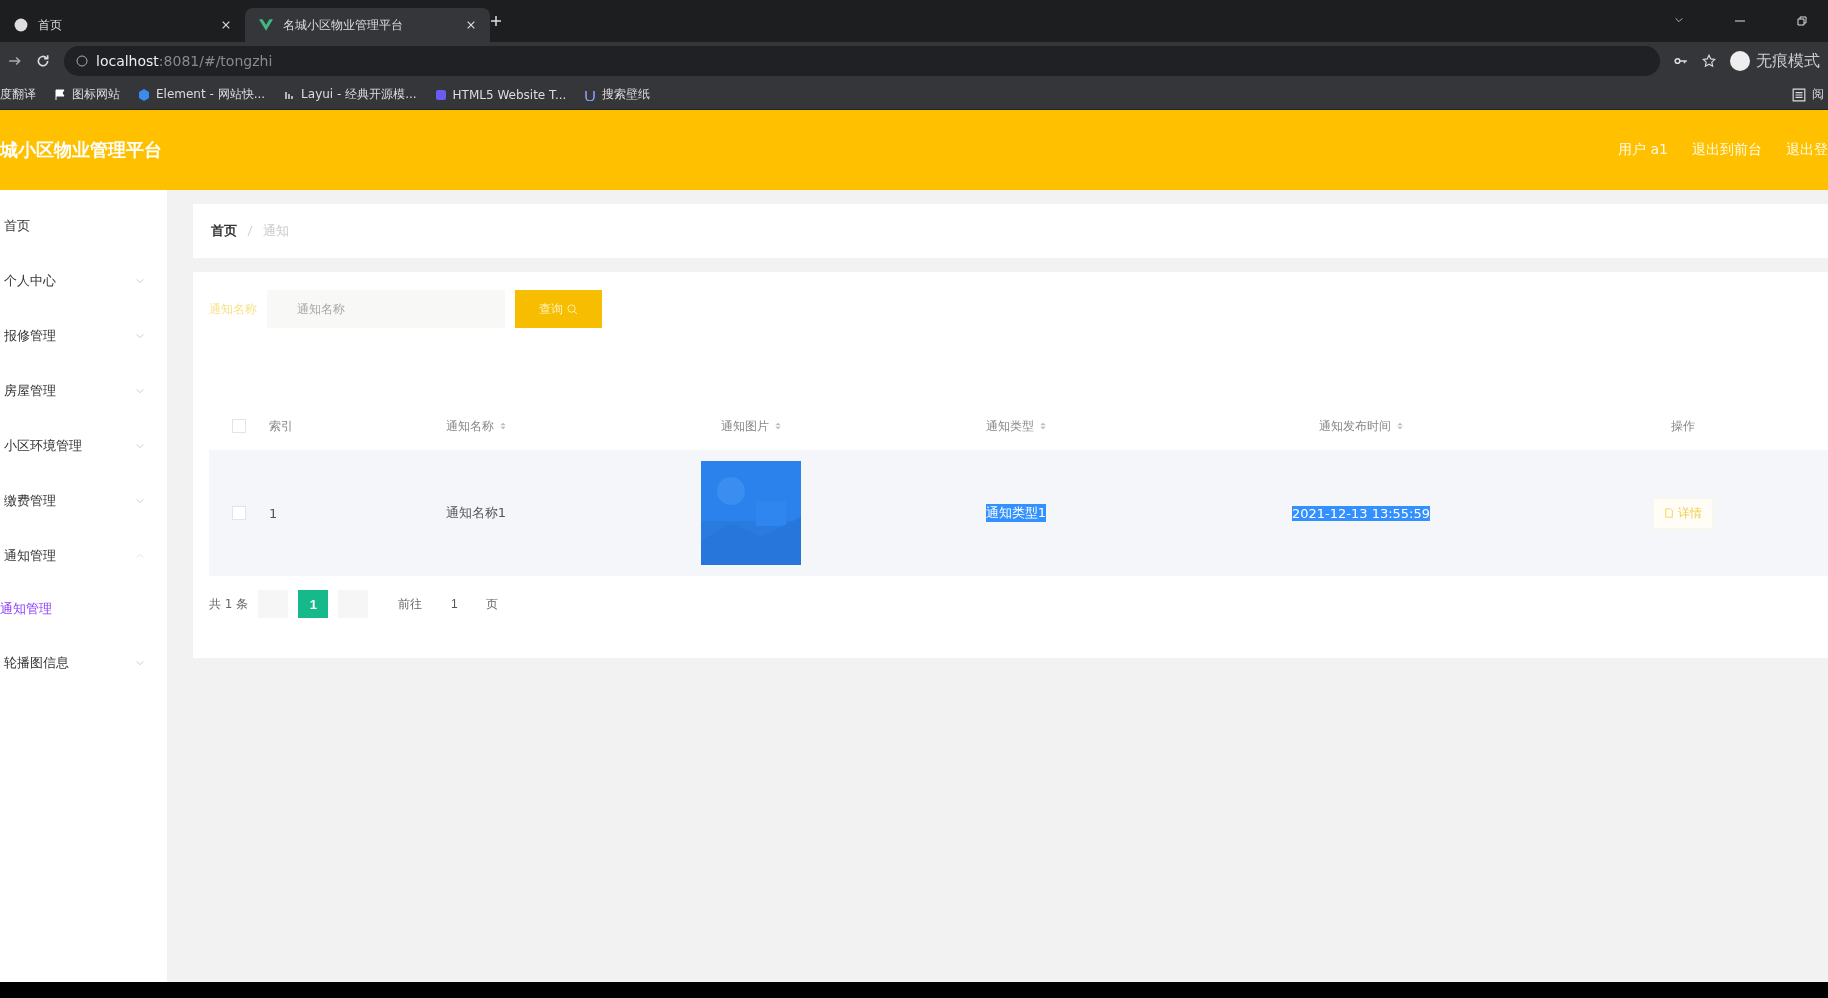  Describe the element at coordinates (1679, 20) in the screenshot. I see `chevron-icon` at that location.